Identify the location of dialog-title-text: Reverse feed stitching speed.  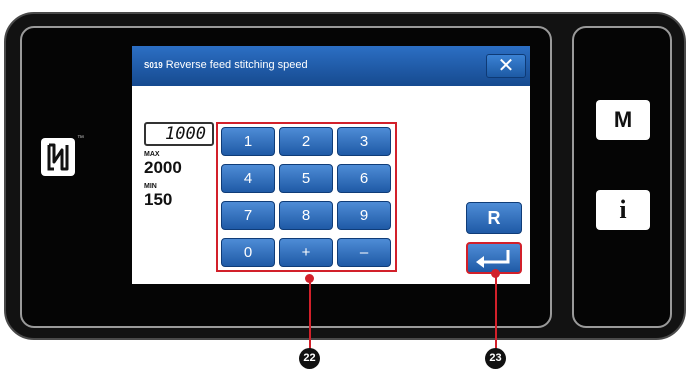
(236, 65).